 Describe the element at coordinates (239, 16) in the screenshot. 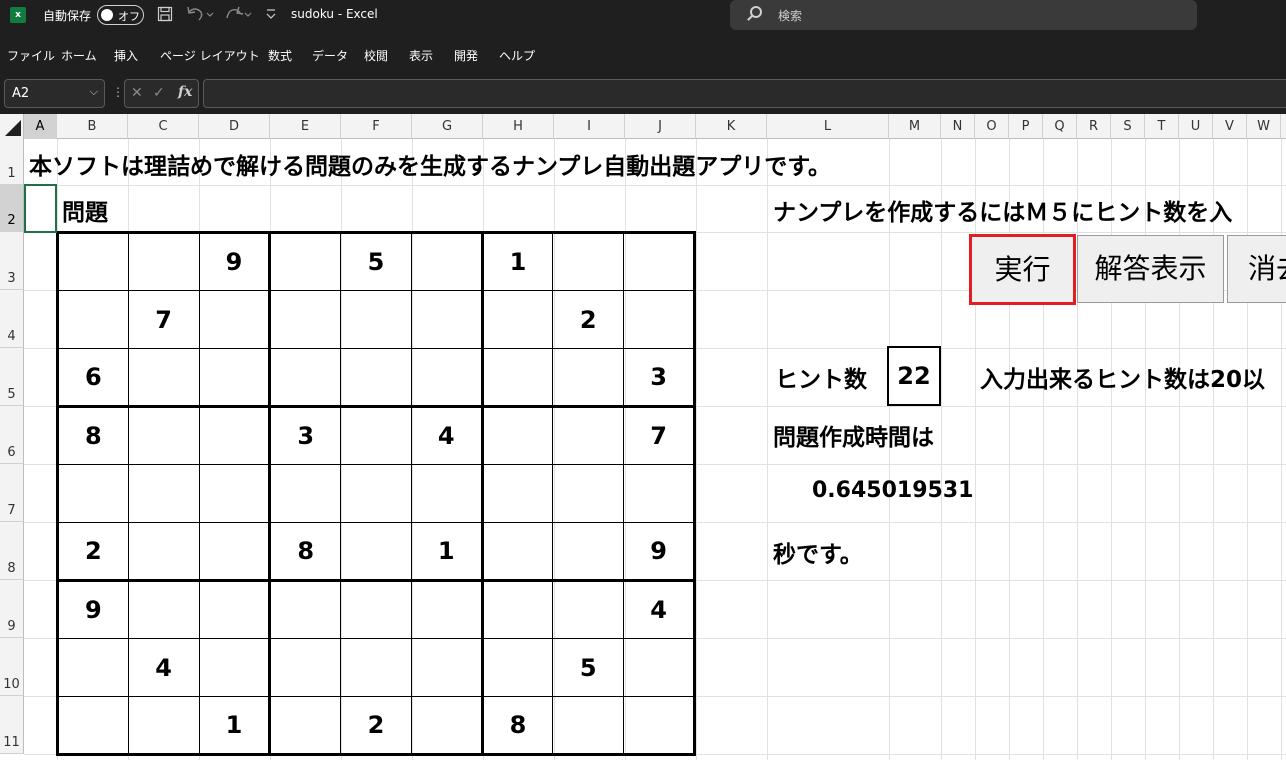

I see `redo-icon` at that location.